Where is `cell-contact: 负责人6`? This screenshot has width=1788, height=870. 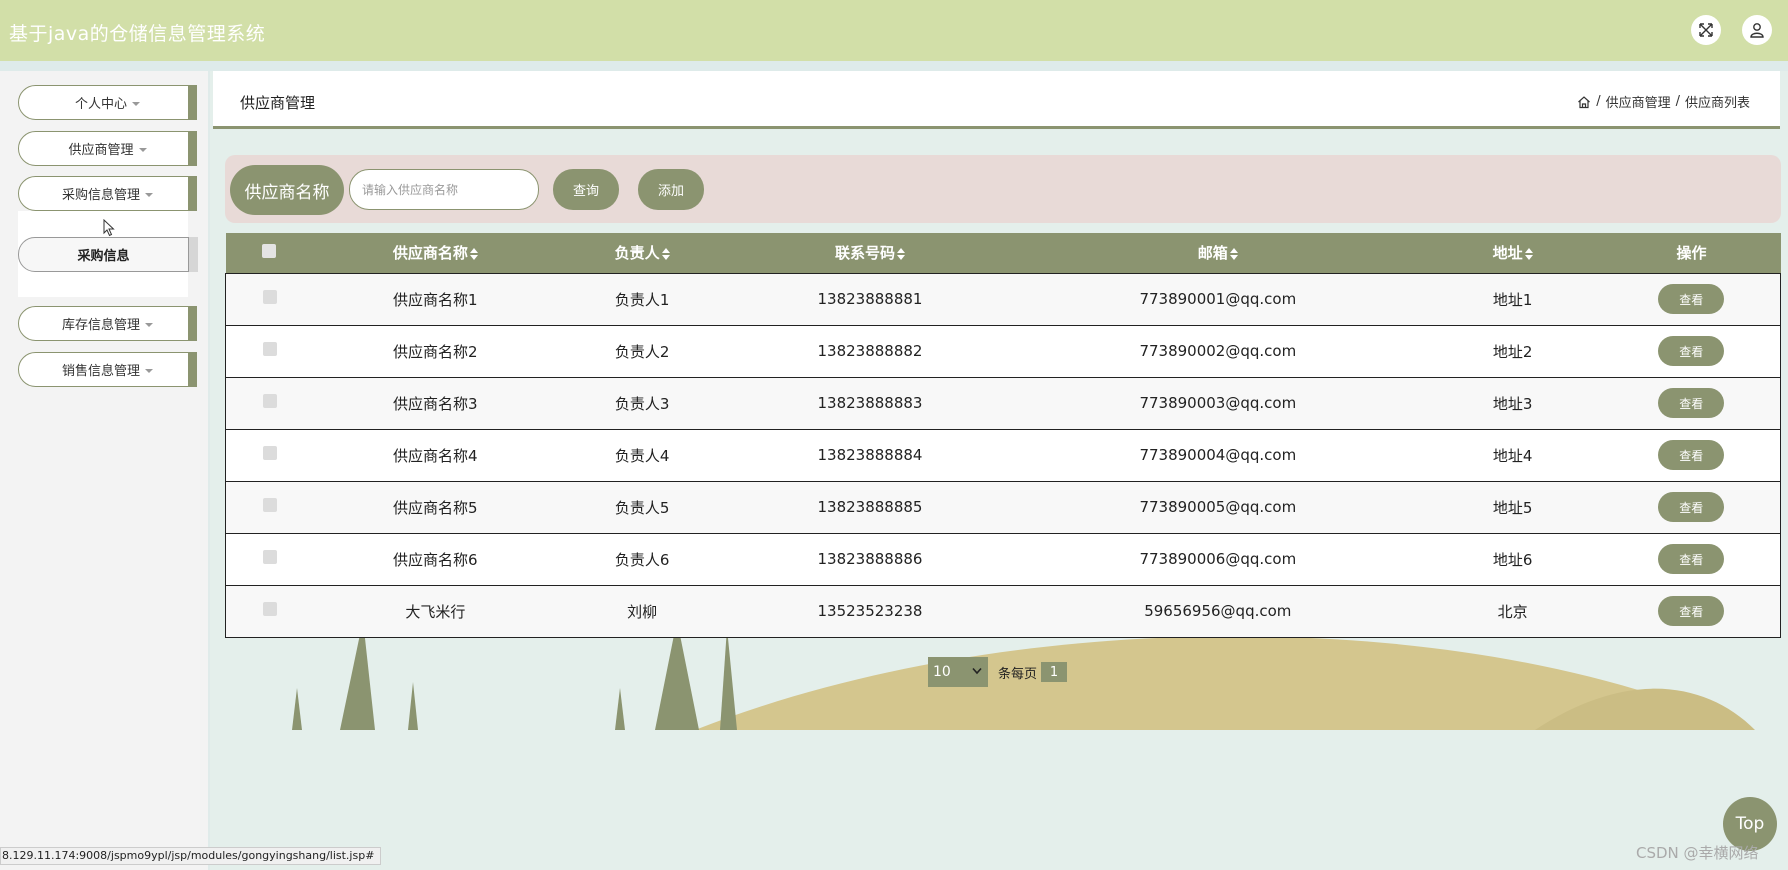
cell-contact: 负责人6 is located at coordinates (642, 559).